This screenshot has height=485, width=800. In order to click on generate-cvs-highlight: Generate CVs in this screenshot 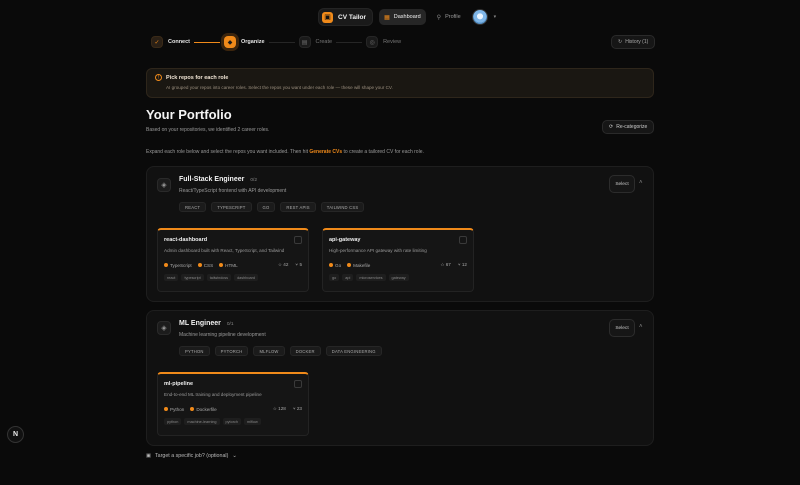, I will do `click(326, 152)`.